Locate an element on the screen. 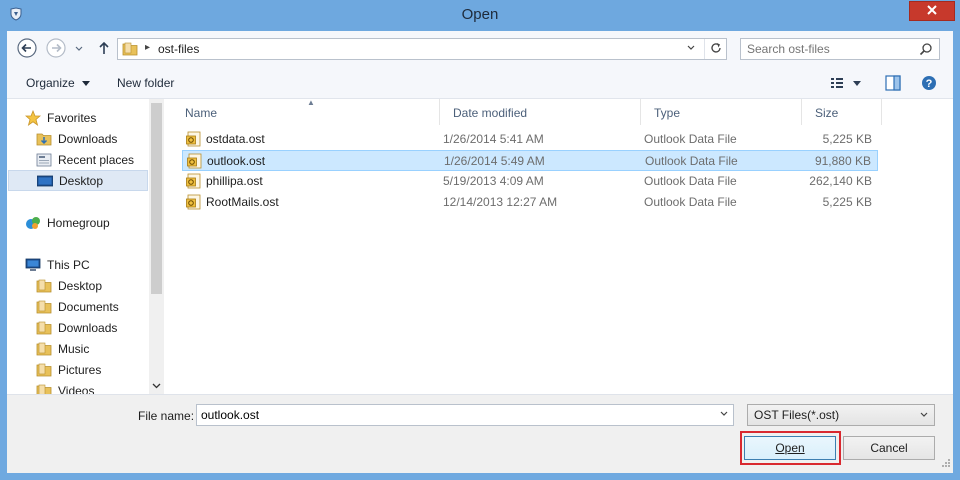  nav-pane-scrollbar is located at coordinates (156, 246).